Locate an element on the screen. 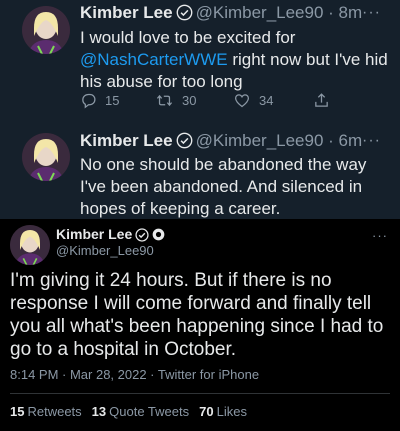  divider is located at coordinates (200, 393).